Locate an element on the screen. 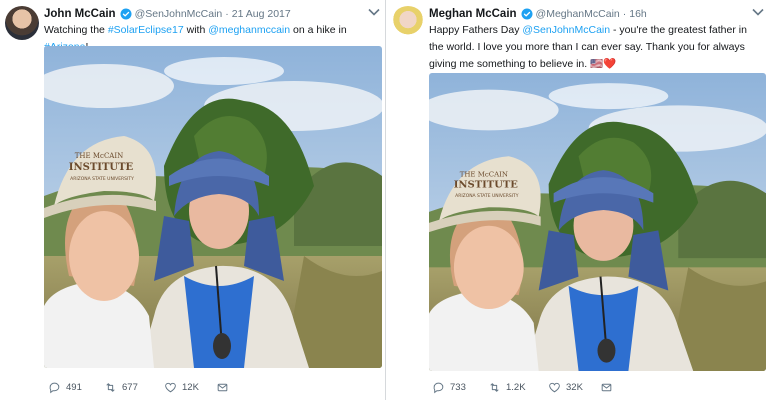  reply-count: 491 is located at coordinates (74, 387).